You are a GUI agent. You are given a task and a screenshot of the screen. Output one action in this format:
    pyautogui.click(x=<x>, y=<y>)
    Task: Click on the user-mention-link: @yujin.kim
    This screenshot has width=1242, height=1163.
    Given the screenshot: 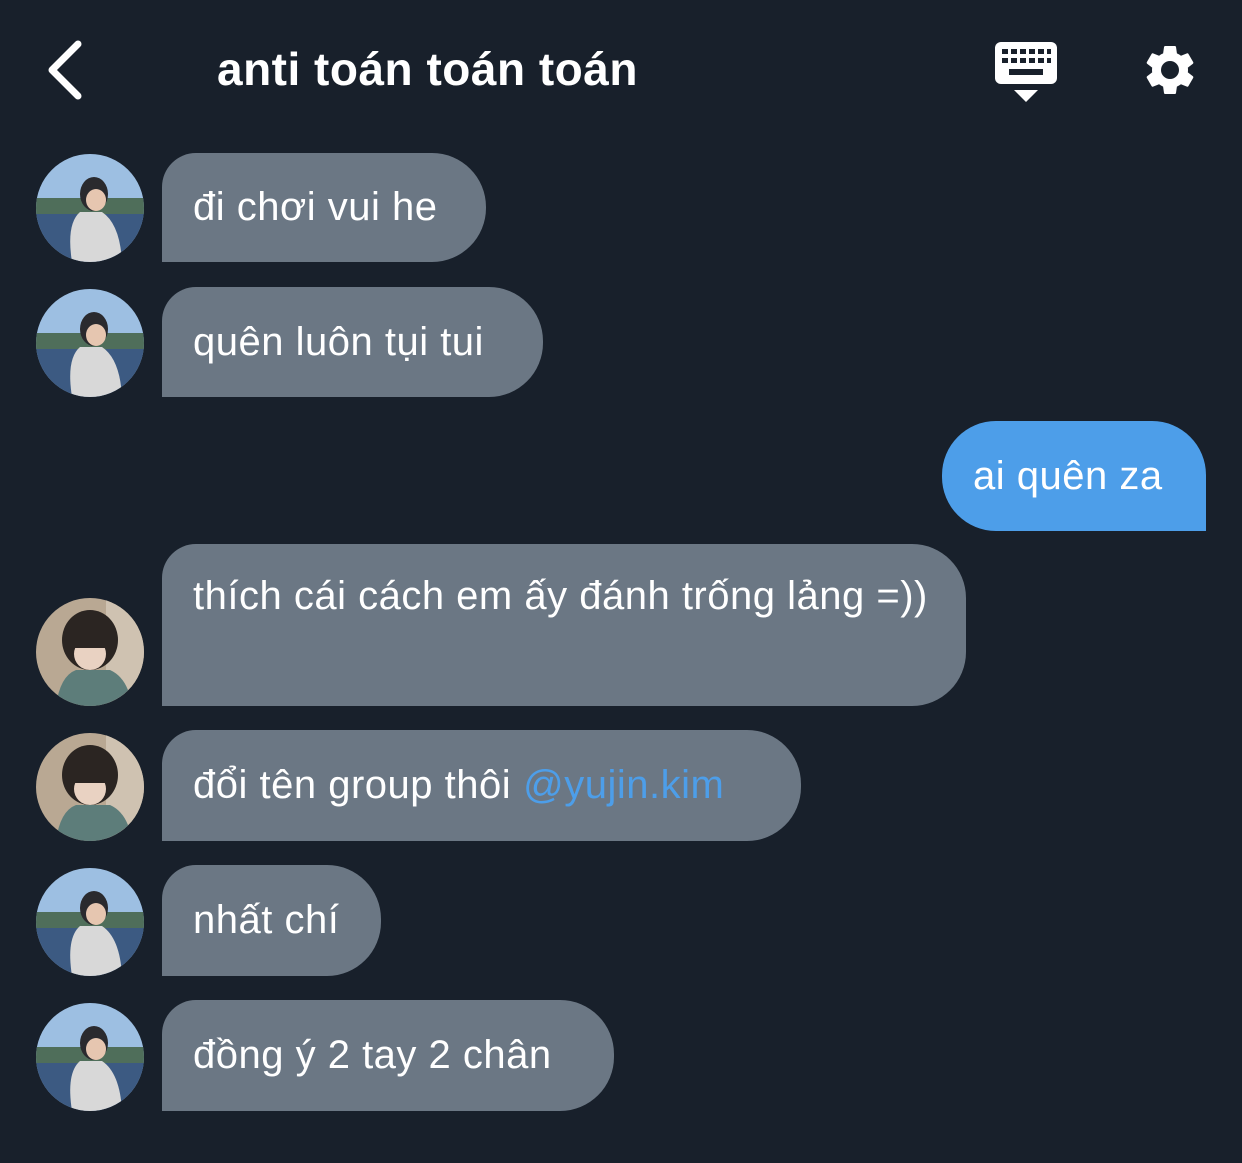 What is the action you would take?
    pyautogui.click(x=623, y=785)
    